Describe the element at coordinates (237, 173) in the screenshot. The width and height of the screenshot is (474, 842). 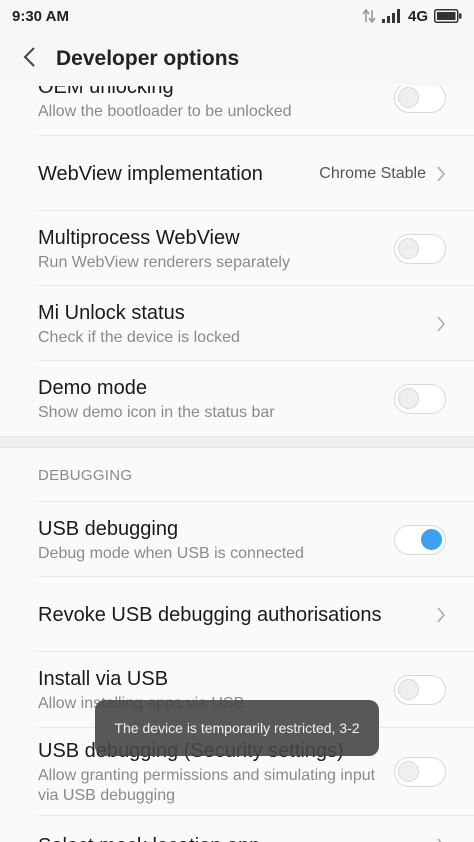
I see `row-webview-implementation: WebView implementation Chrome Stable` at that location.